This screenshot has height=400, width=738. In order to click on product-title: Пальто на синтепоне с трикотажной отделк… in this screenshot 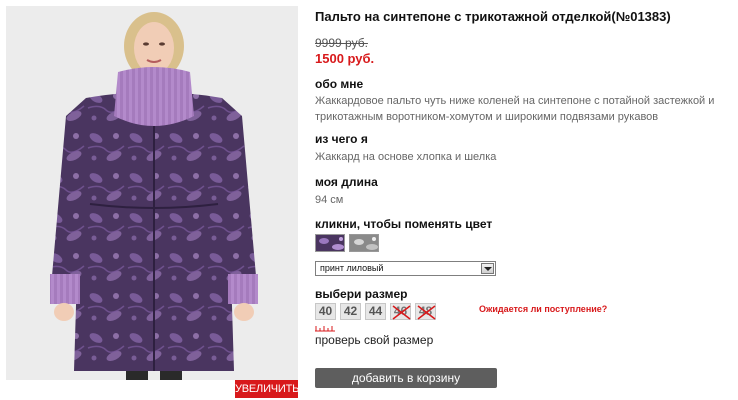, I will do `click(493, 16)`.